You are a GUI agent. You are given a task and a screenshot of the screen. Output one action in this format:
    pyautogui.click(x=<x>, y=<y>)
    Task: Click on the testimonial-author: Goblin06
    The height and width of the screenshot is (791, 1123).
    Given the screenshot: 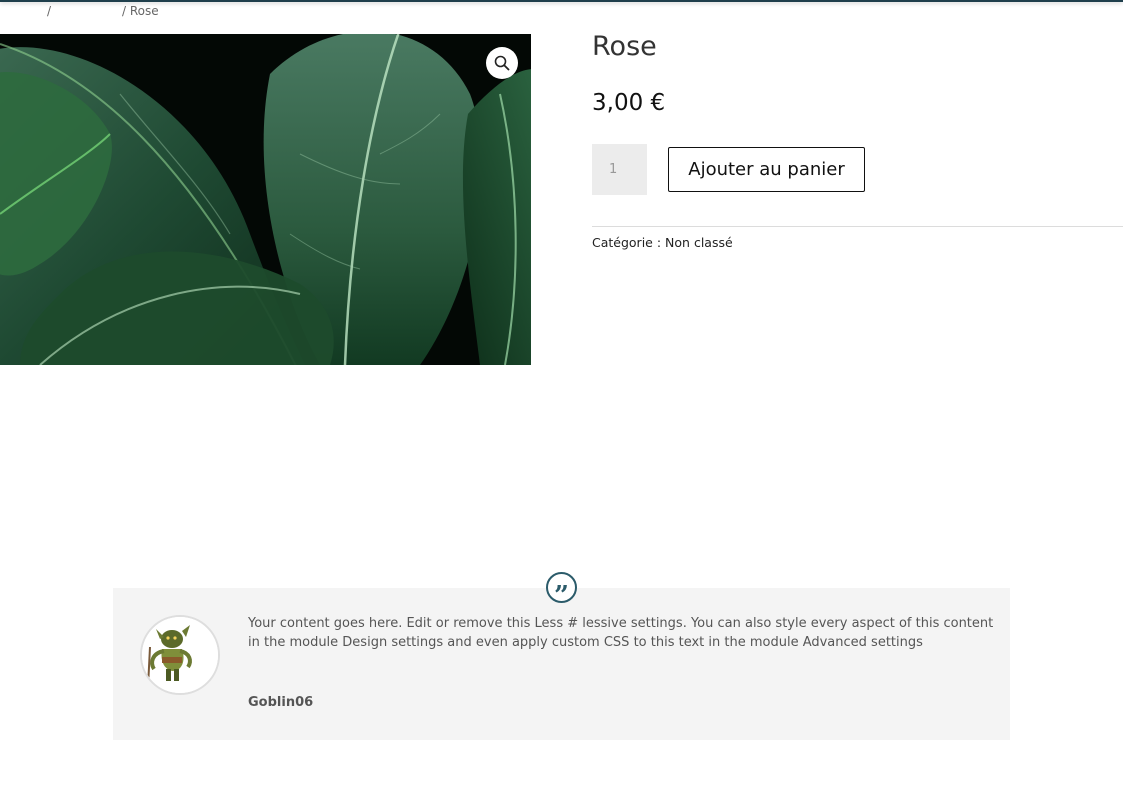 What is the action you would take?
    pyautogui.click(x=281, y=702)
    